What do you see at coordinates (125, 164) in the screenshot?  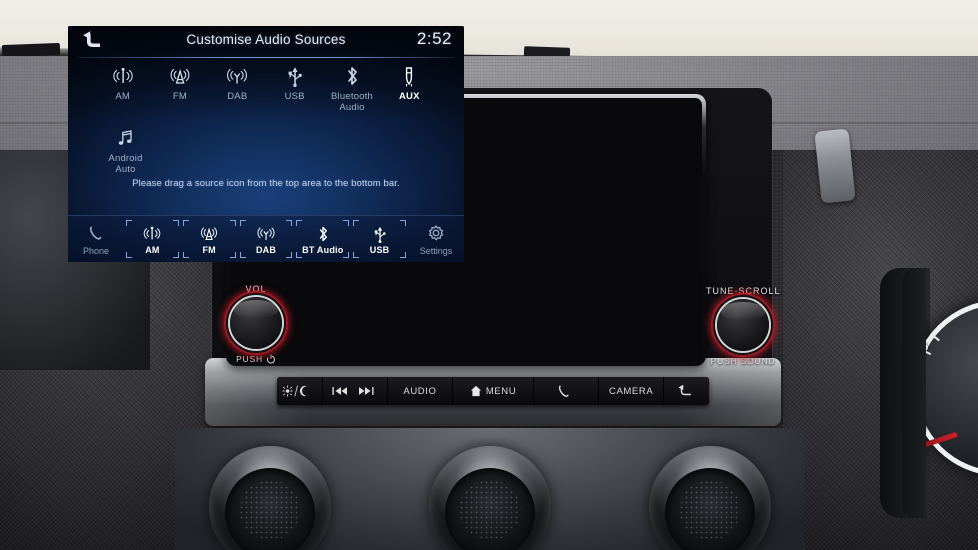 I see `source-label: Android Auto` at bounding box center [125, 164].